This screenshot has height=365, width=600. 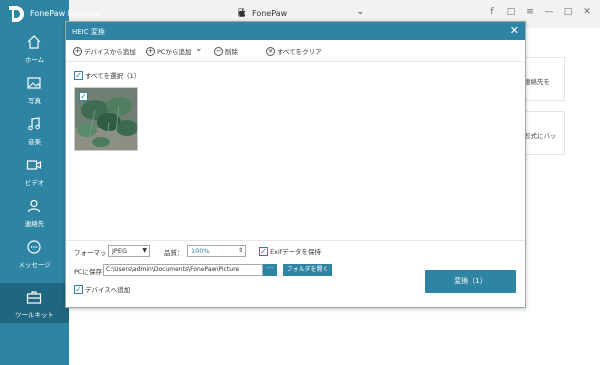 I want to click on facebook-icon: f, so click(x=492, y=12).